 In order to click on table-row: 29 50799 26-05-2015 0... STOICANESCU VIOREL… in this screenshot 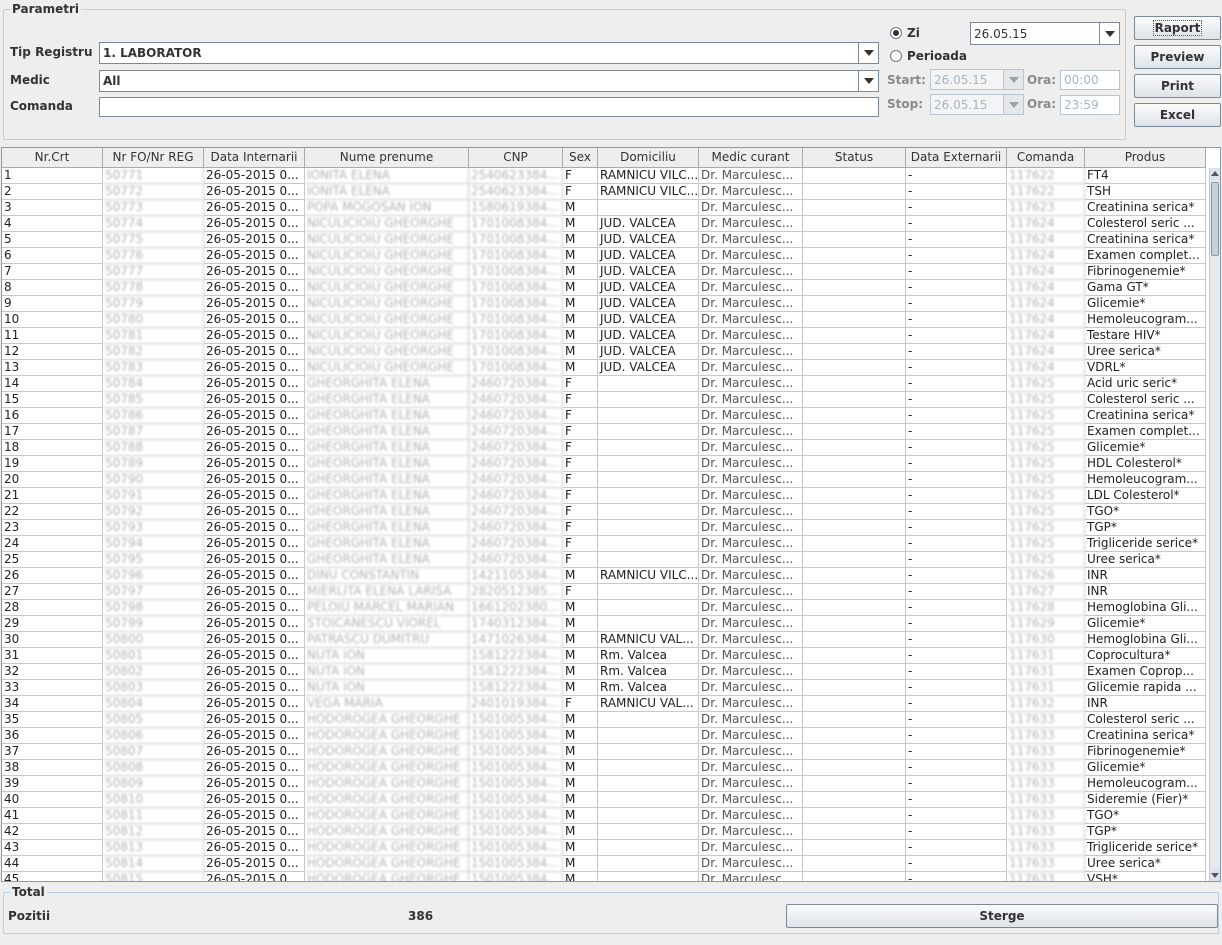, I will do `click(606, 624)`.